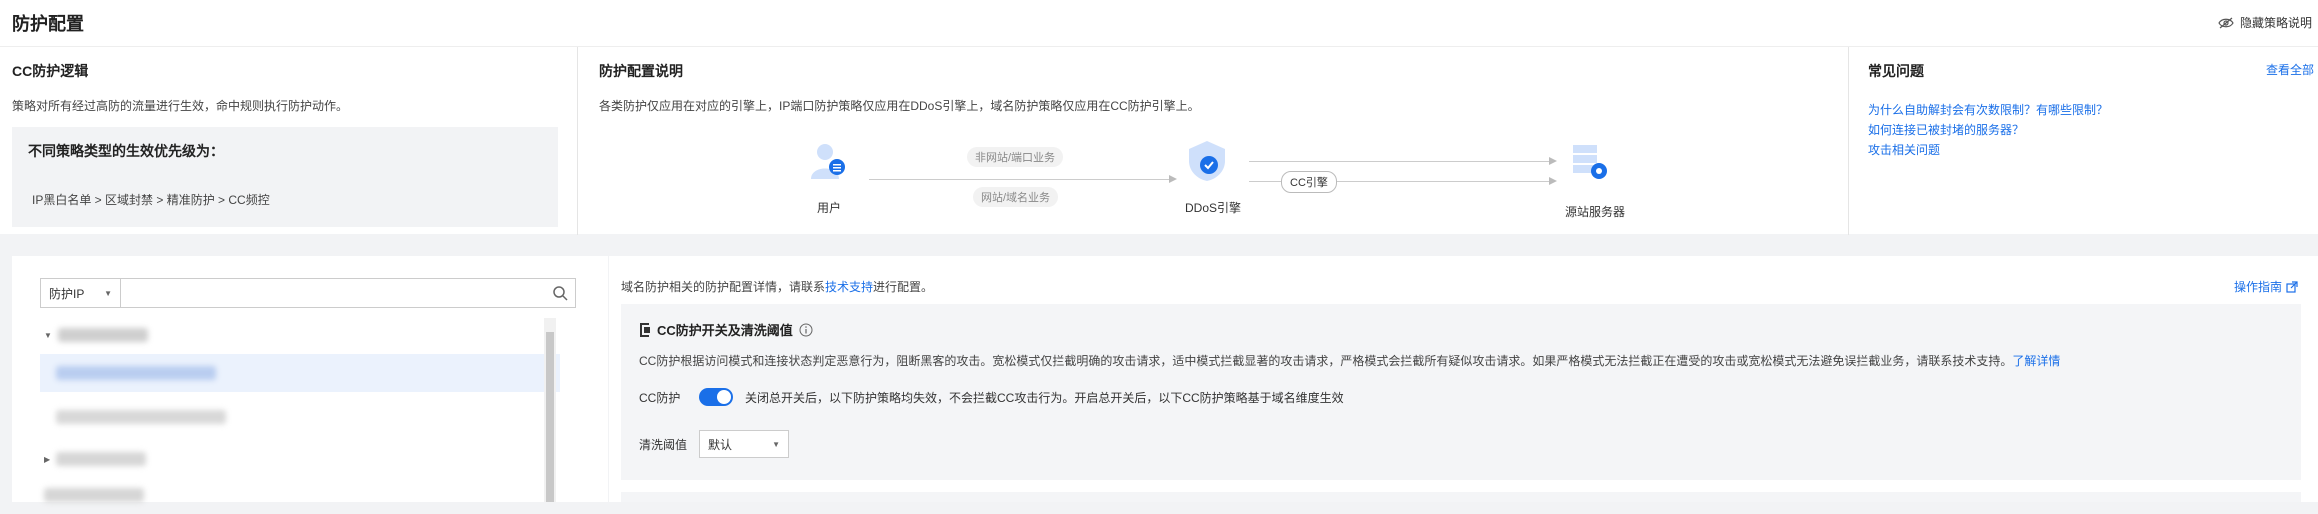  Describe the element at coordinates (48, 24) in the screenshot. I see `page-title: 防护配置` at that location.